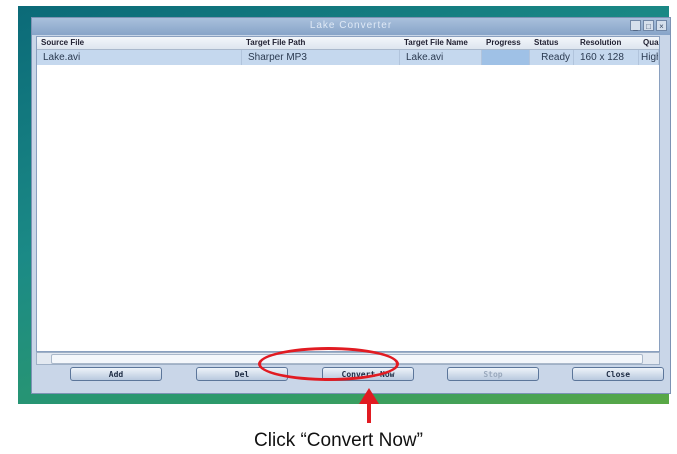  What do you see at coordinates (441, 57) in the screenshot?
I see `cell-target-name: Lake.avi` at bounding box center [441, 57].